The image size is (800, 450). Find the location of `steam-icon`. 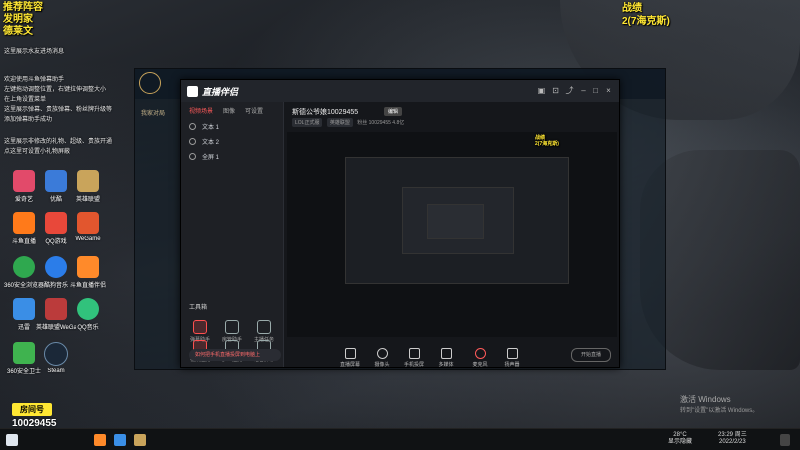

steam-icon is located at coordinates (56, 354).